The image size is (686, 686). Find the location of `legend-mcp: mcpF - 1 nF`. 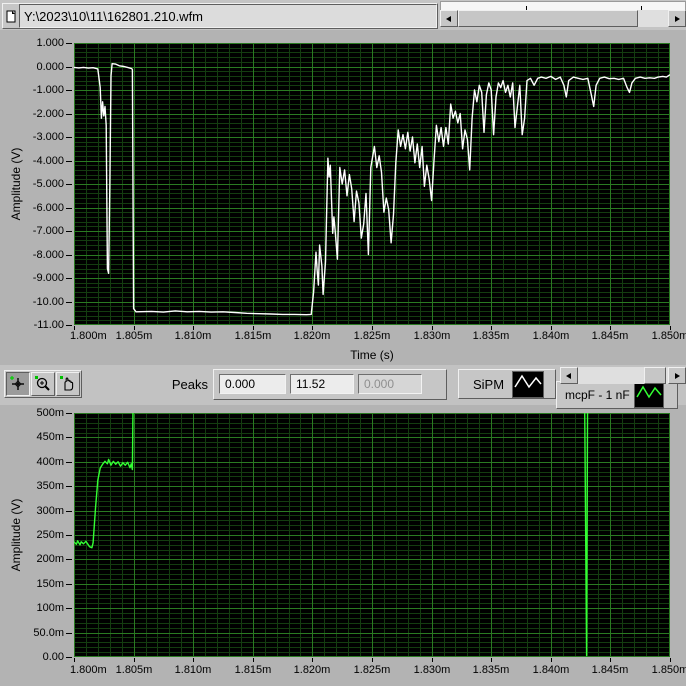

legend-mcp: mcpF - 1 nF is located at coordinates (617, 395).